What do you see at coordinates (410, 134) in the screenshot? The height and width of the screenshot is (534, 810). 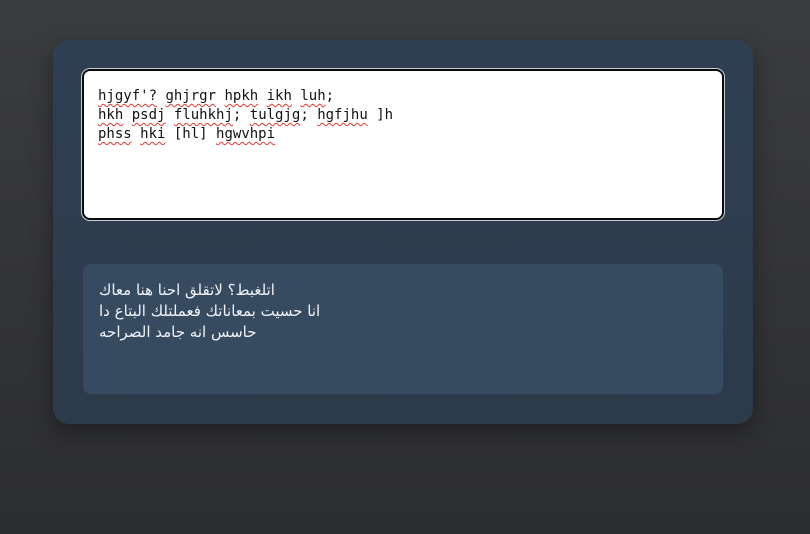 I see `input-line-3: phss hki [hl] hgwvhpi` at bounding box center [410, 134].